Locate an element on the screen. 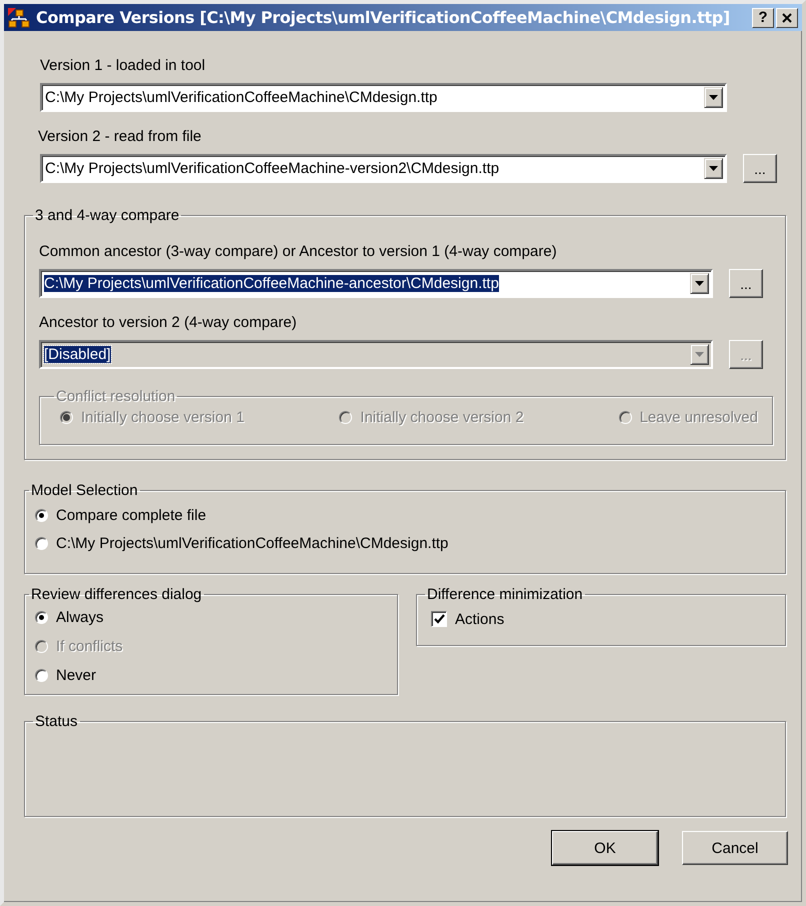 Image resolution: width=806 pixels, height=906 pixels. ok-button: OK is located at coordinates (605, 848).